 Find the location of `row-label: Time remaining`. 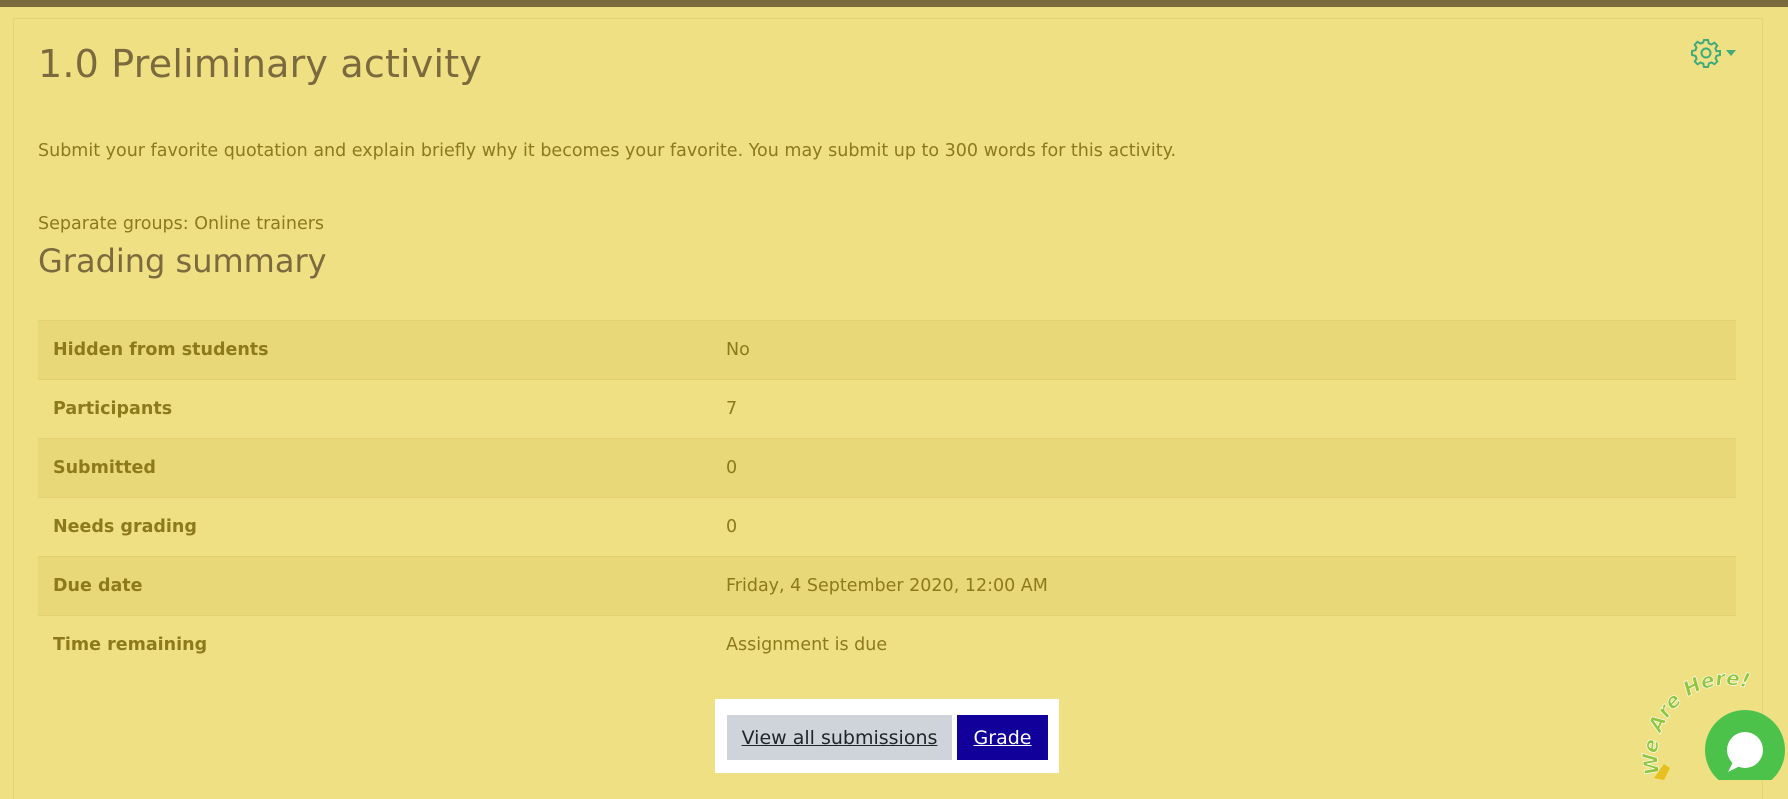

row-label: Time remaining is located at coordinates (374, 645).